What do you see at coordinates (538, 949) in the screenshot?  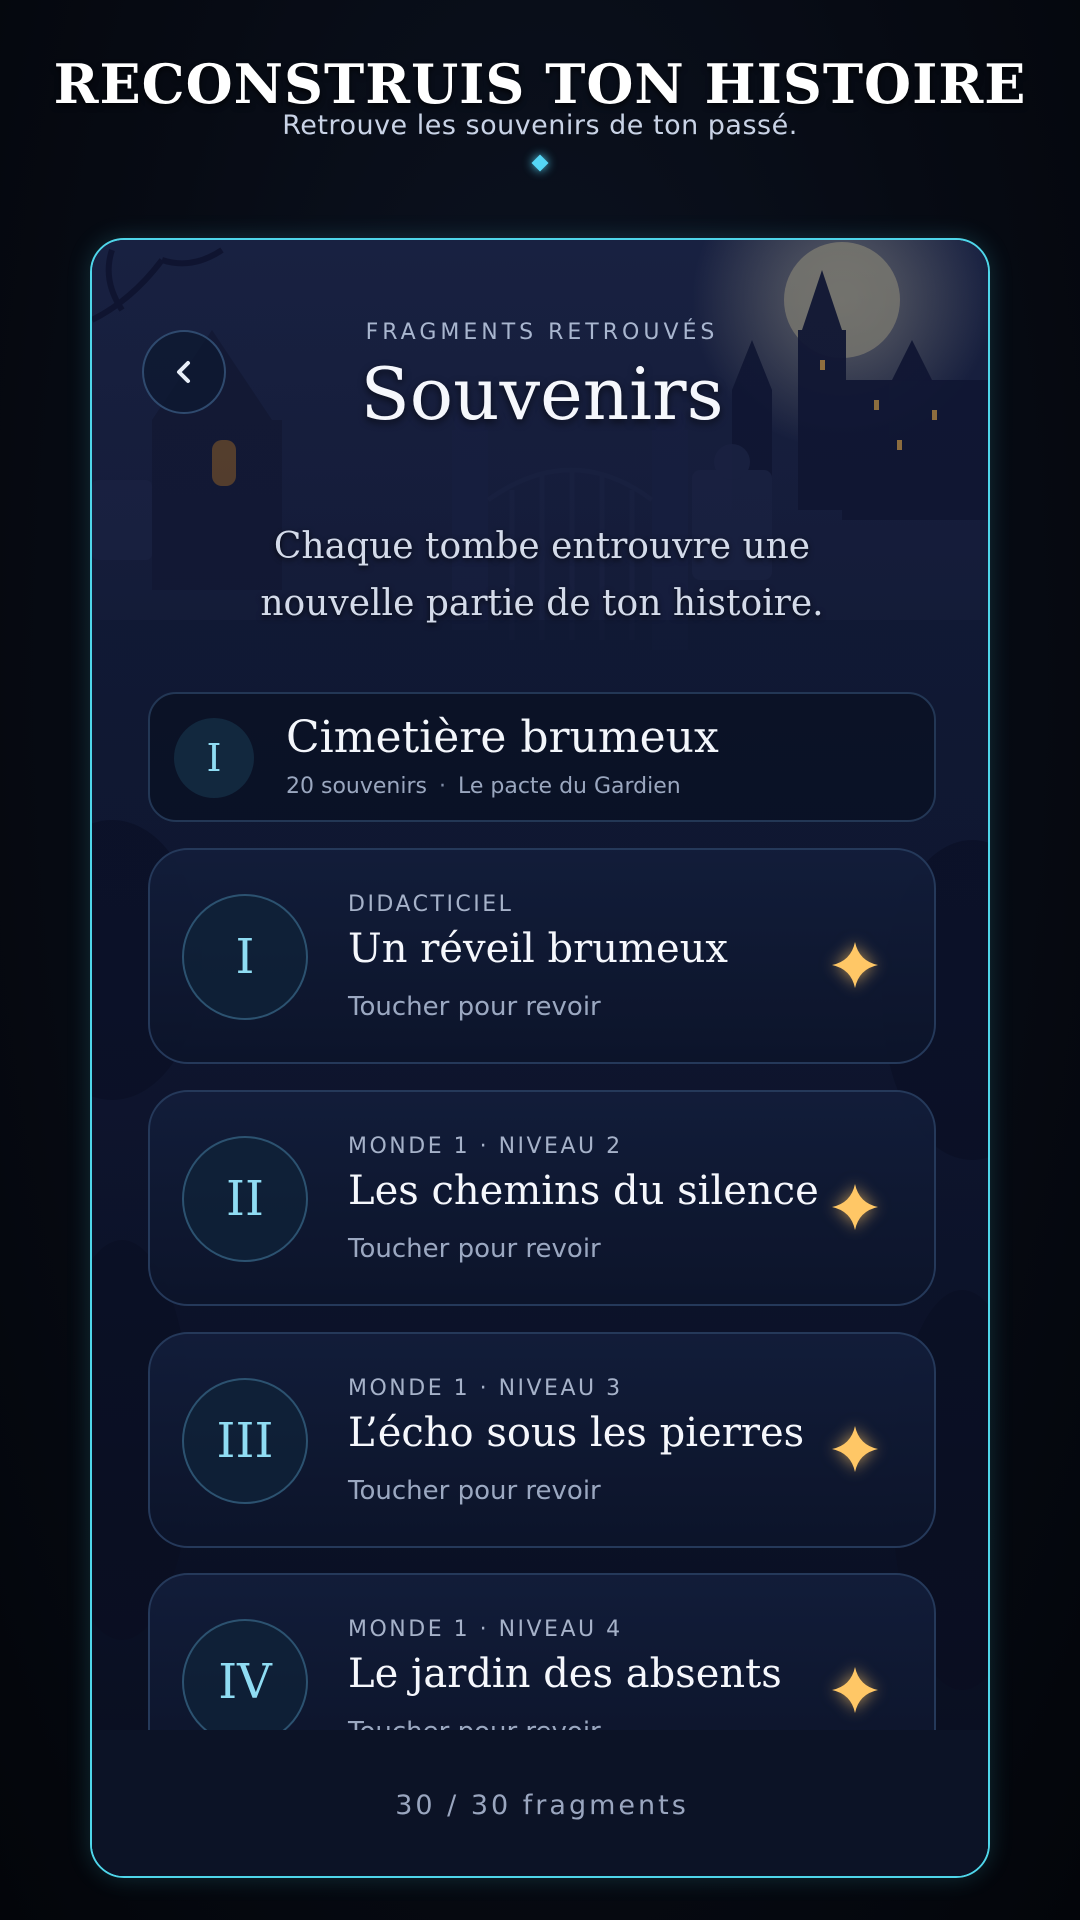 I see `level-title: Un réveil brumeux` at bounding box center [538, 949].